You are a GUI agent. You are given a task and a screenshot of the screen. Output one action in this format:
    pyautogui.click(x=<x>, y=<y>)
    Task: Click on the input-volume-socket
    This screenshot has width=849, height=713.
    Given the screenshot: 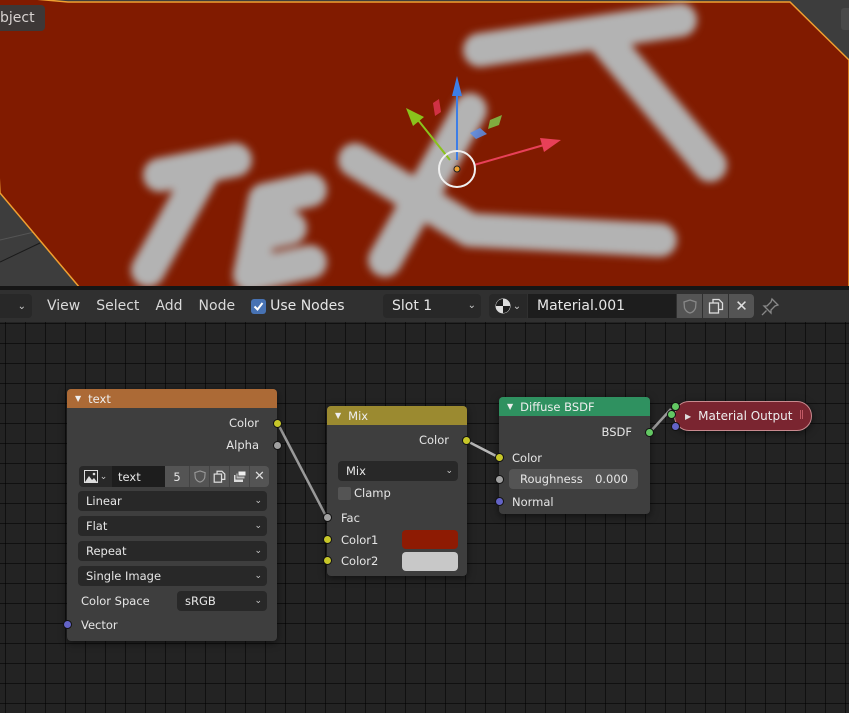 What is the action you would take?
    pyautogui.click(x=671, y=414)
    